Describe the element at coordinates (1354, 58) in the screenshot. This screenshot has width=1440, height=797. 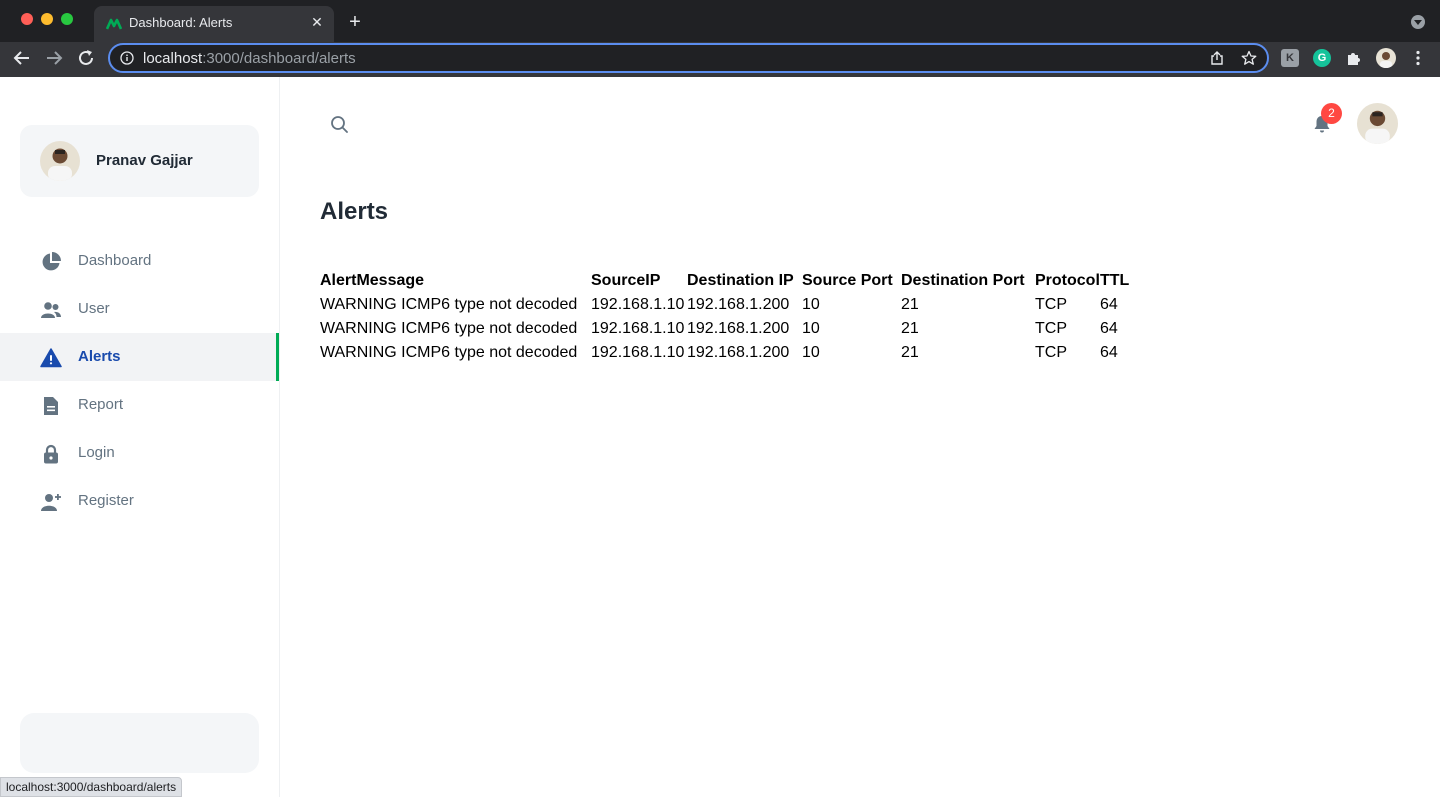
I see `extensions-puzzle-icon` at that location.